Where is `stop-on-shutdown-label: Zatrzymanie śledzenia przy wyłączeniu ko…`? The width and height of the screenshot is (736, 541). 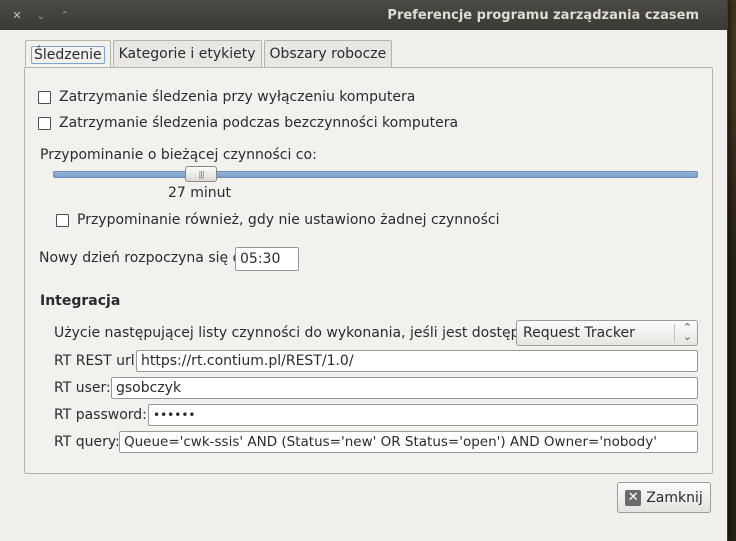 stop-on-shutdown-label: Zatrzymanie śledzenia przy wyłączeniu ko… is located at coordinates (237, 97).